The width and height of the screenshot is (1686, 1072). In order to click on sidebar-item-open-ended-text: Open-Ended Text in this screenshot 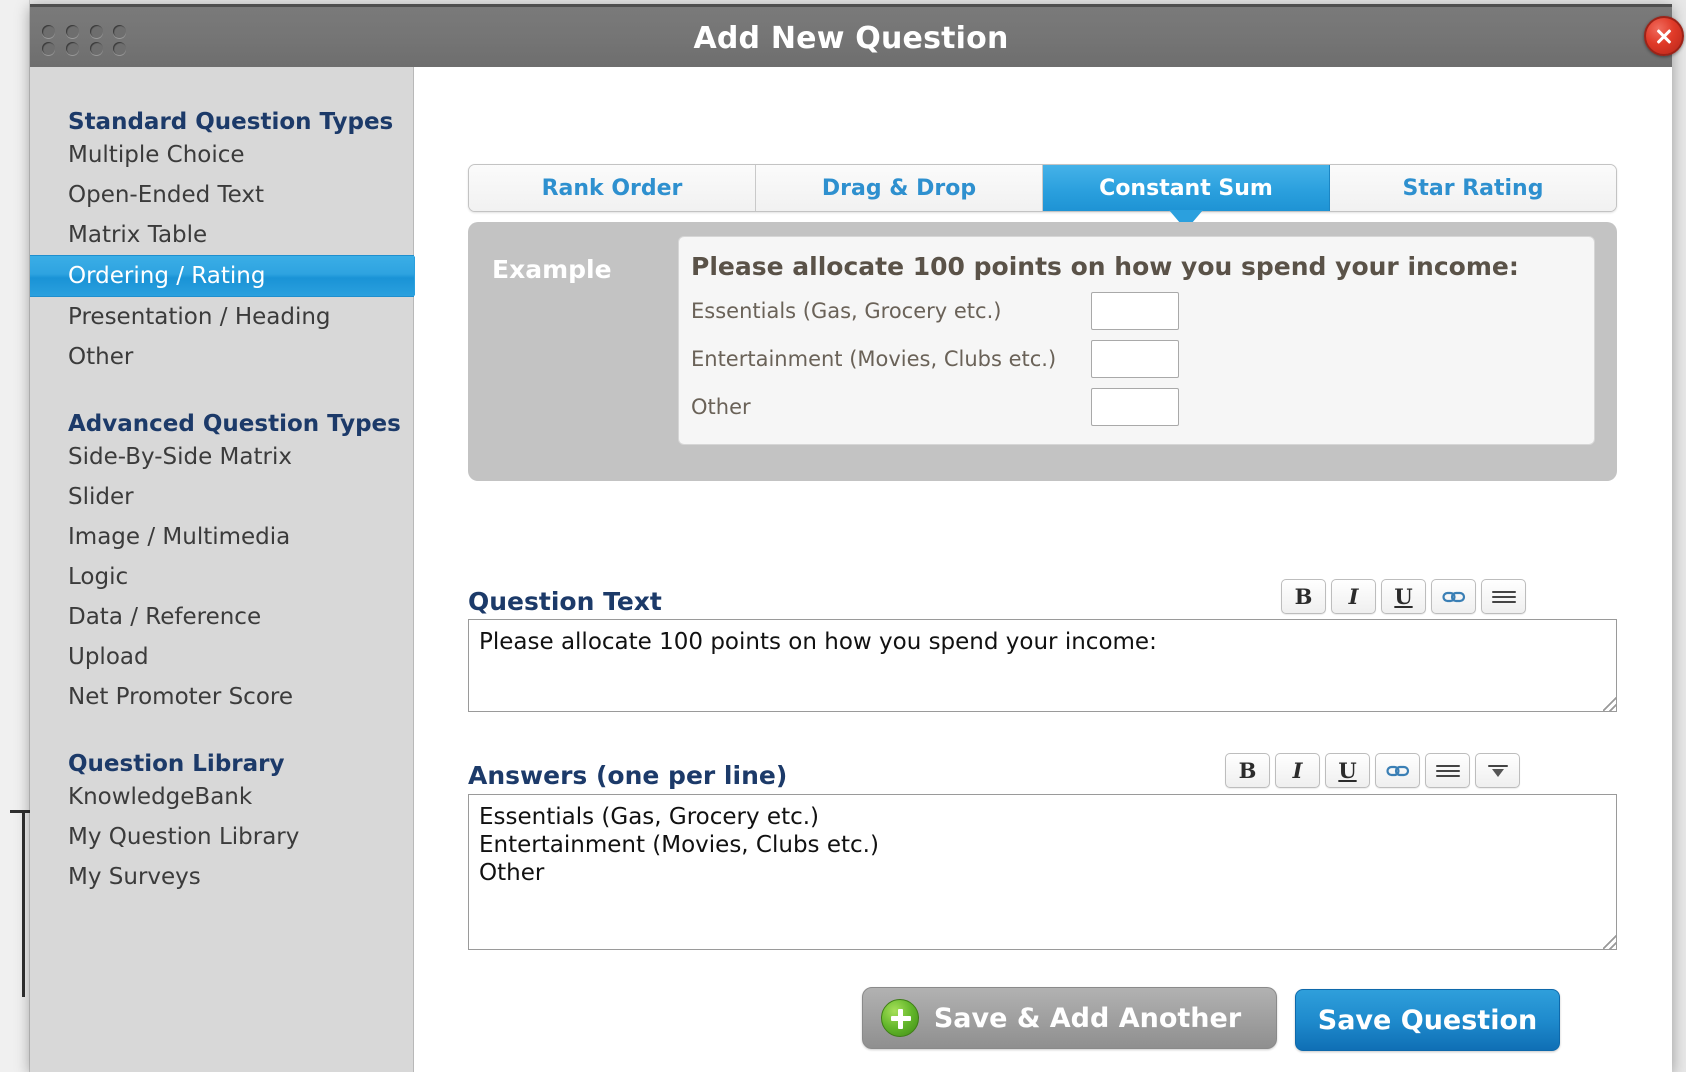, I will do `click(221, 195)`.